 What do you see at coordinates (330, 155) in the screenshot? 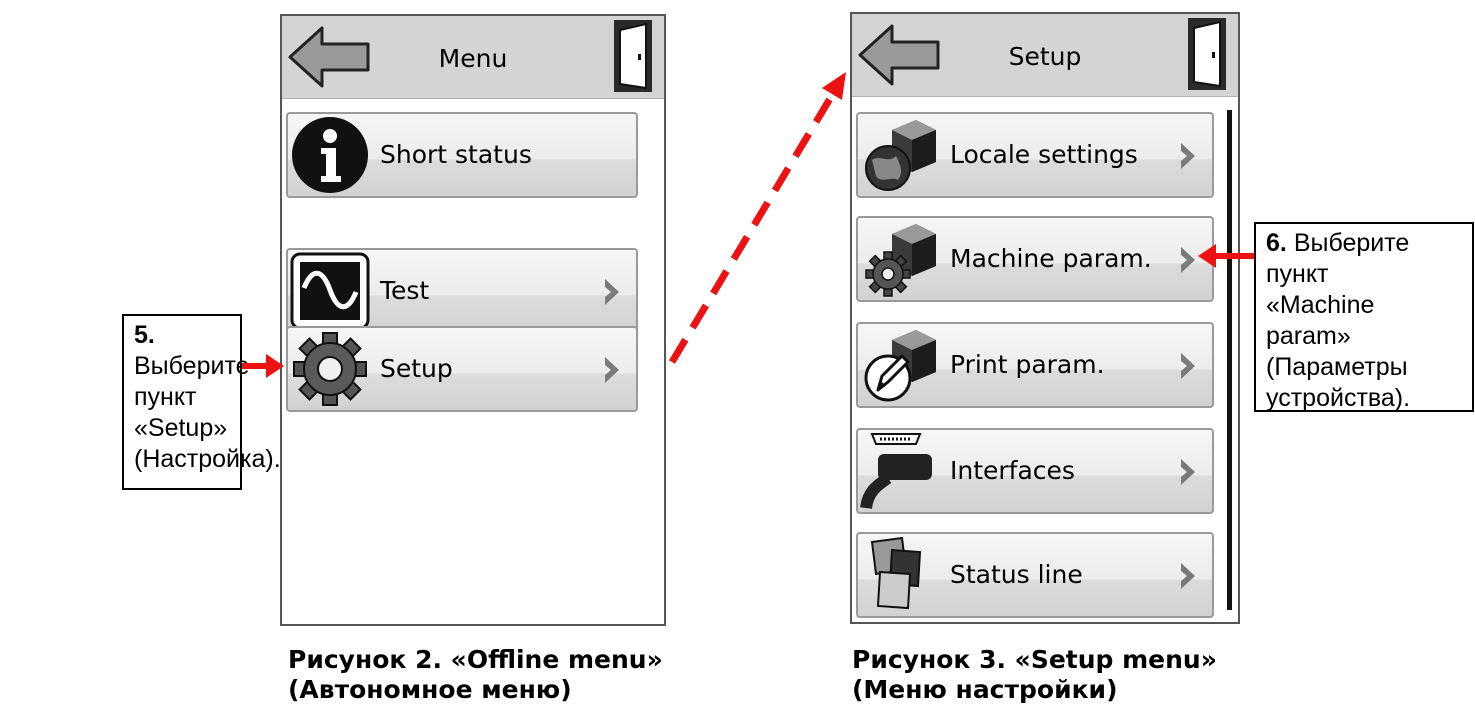
I see `info-icon` at bounding box center [330, 155].